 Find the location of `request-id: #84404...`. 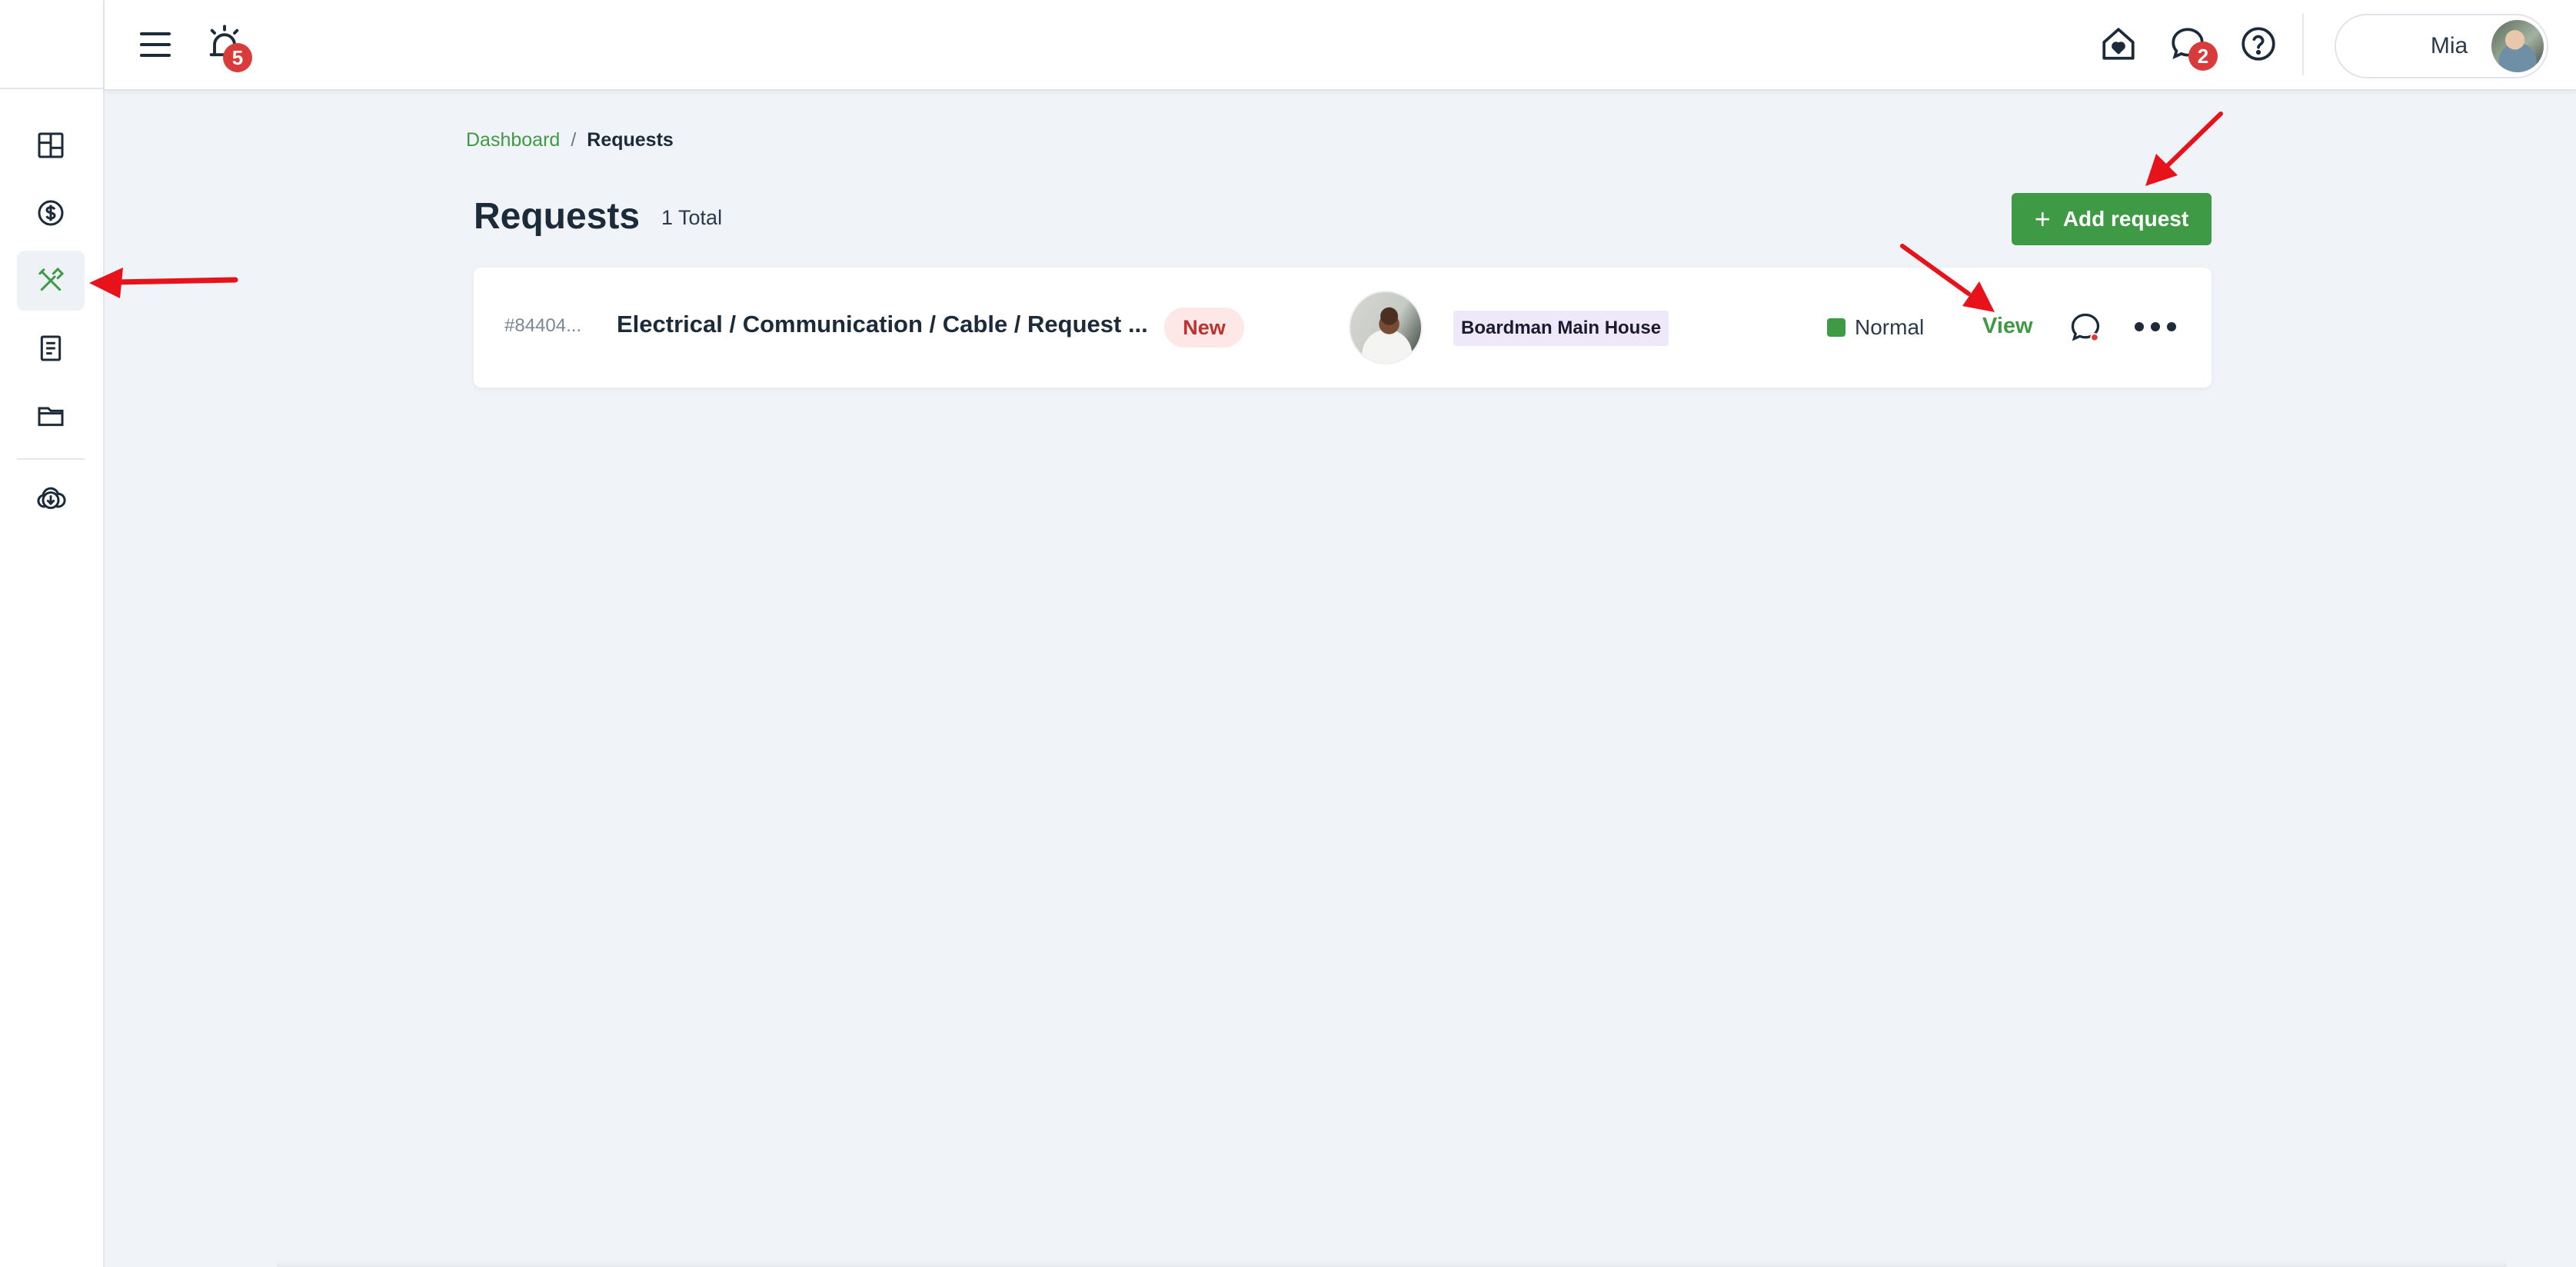

request-id: #84404... is located at coordinates (543, 325).